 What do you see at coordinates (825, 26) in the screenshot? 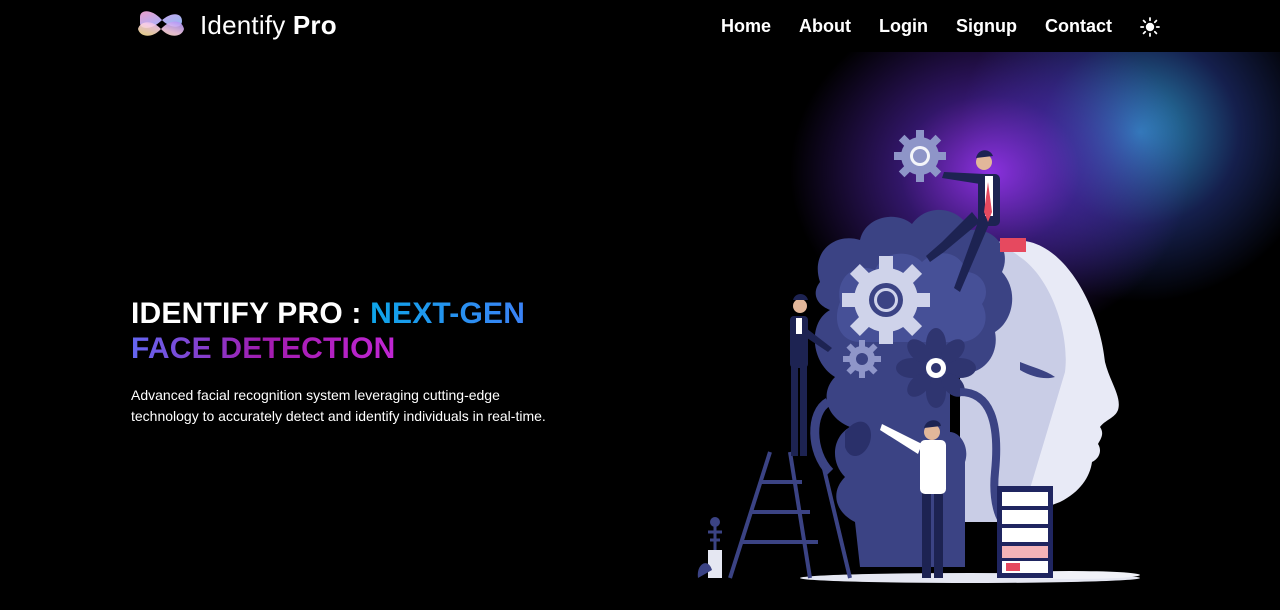
I see `nav-about-link: About` at bounding box center [825, 26].